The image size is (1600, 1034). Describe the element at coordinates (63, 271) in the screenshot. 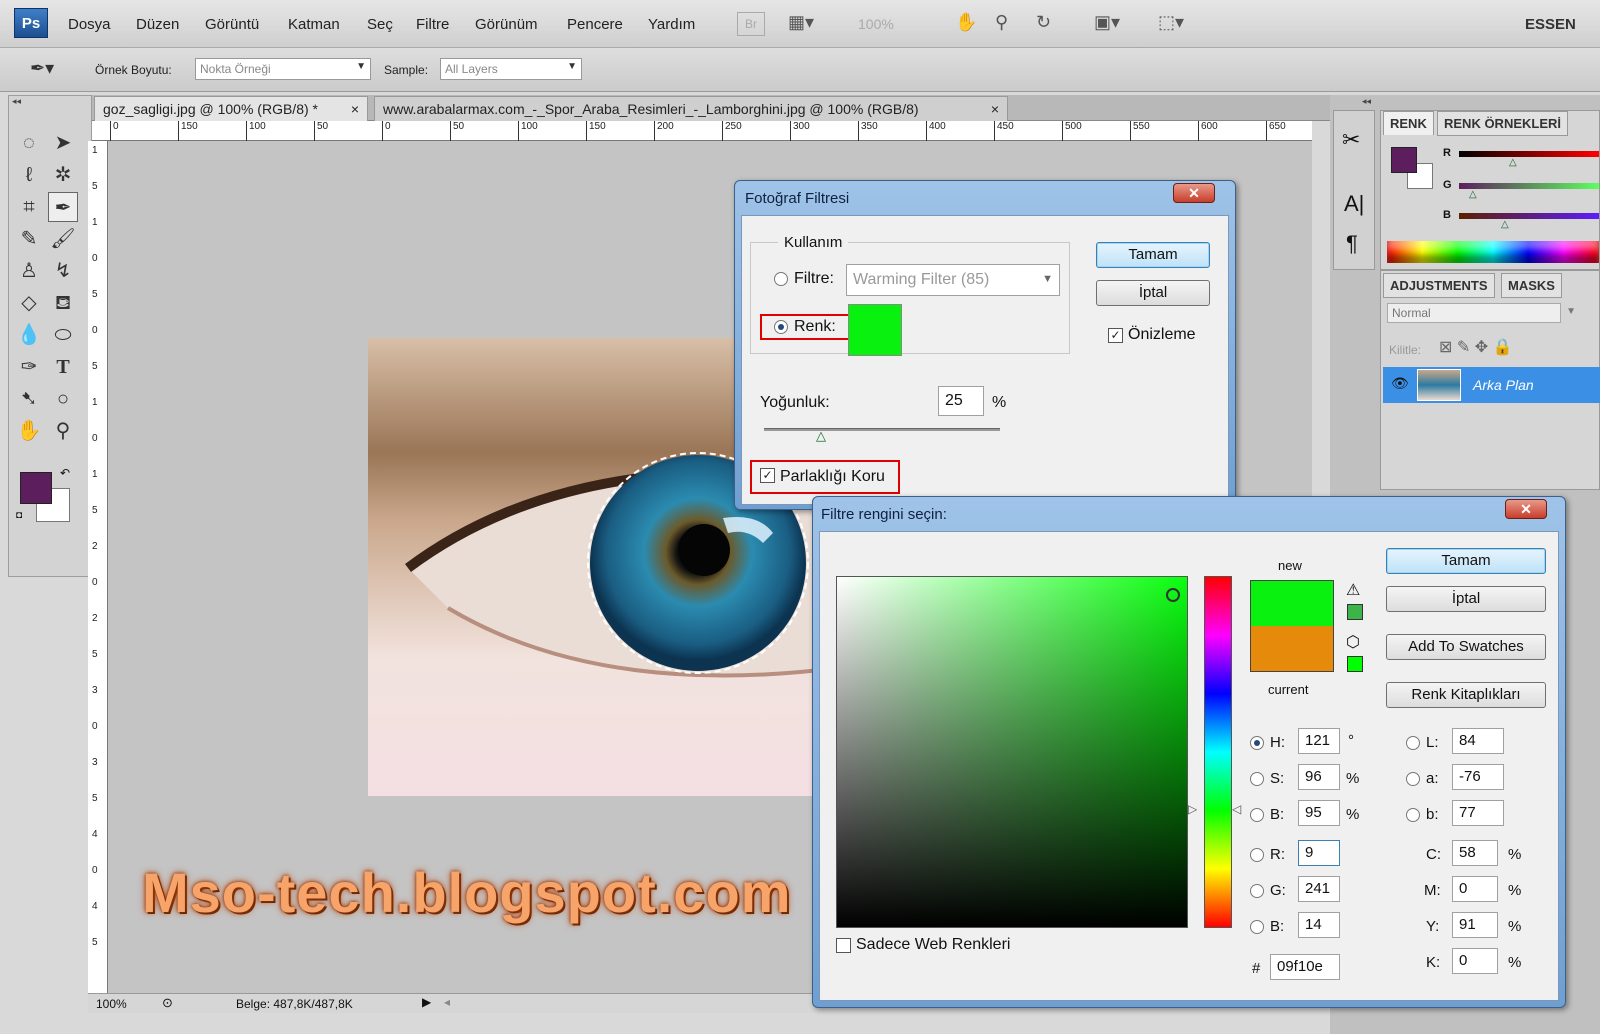

I see `history-brush-tool-icon: ↯` at that location.